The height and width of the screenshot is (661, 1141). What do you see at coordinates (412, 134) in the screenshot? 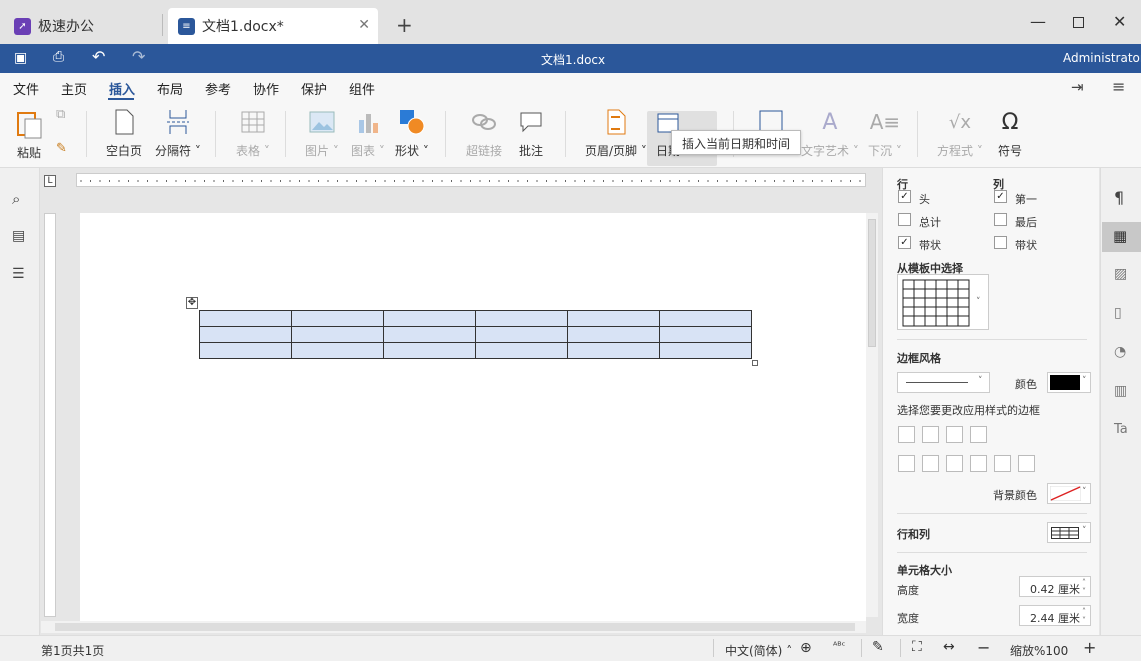
I see `shape-button: 形状 ˅` at bounding box center [412, 134].